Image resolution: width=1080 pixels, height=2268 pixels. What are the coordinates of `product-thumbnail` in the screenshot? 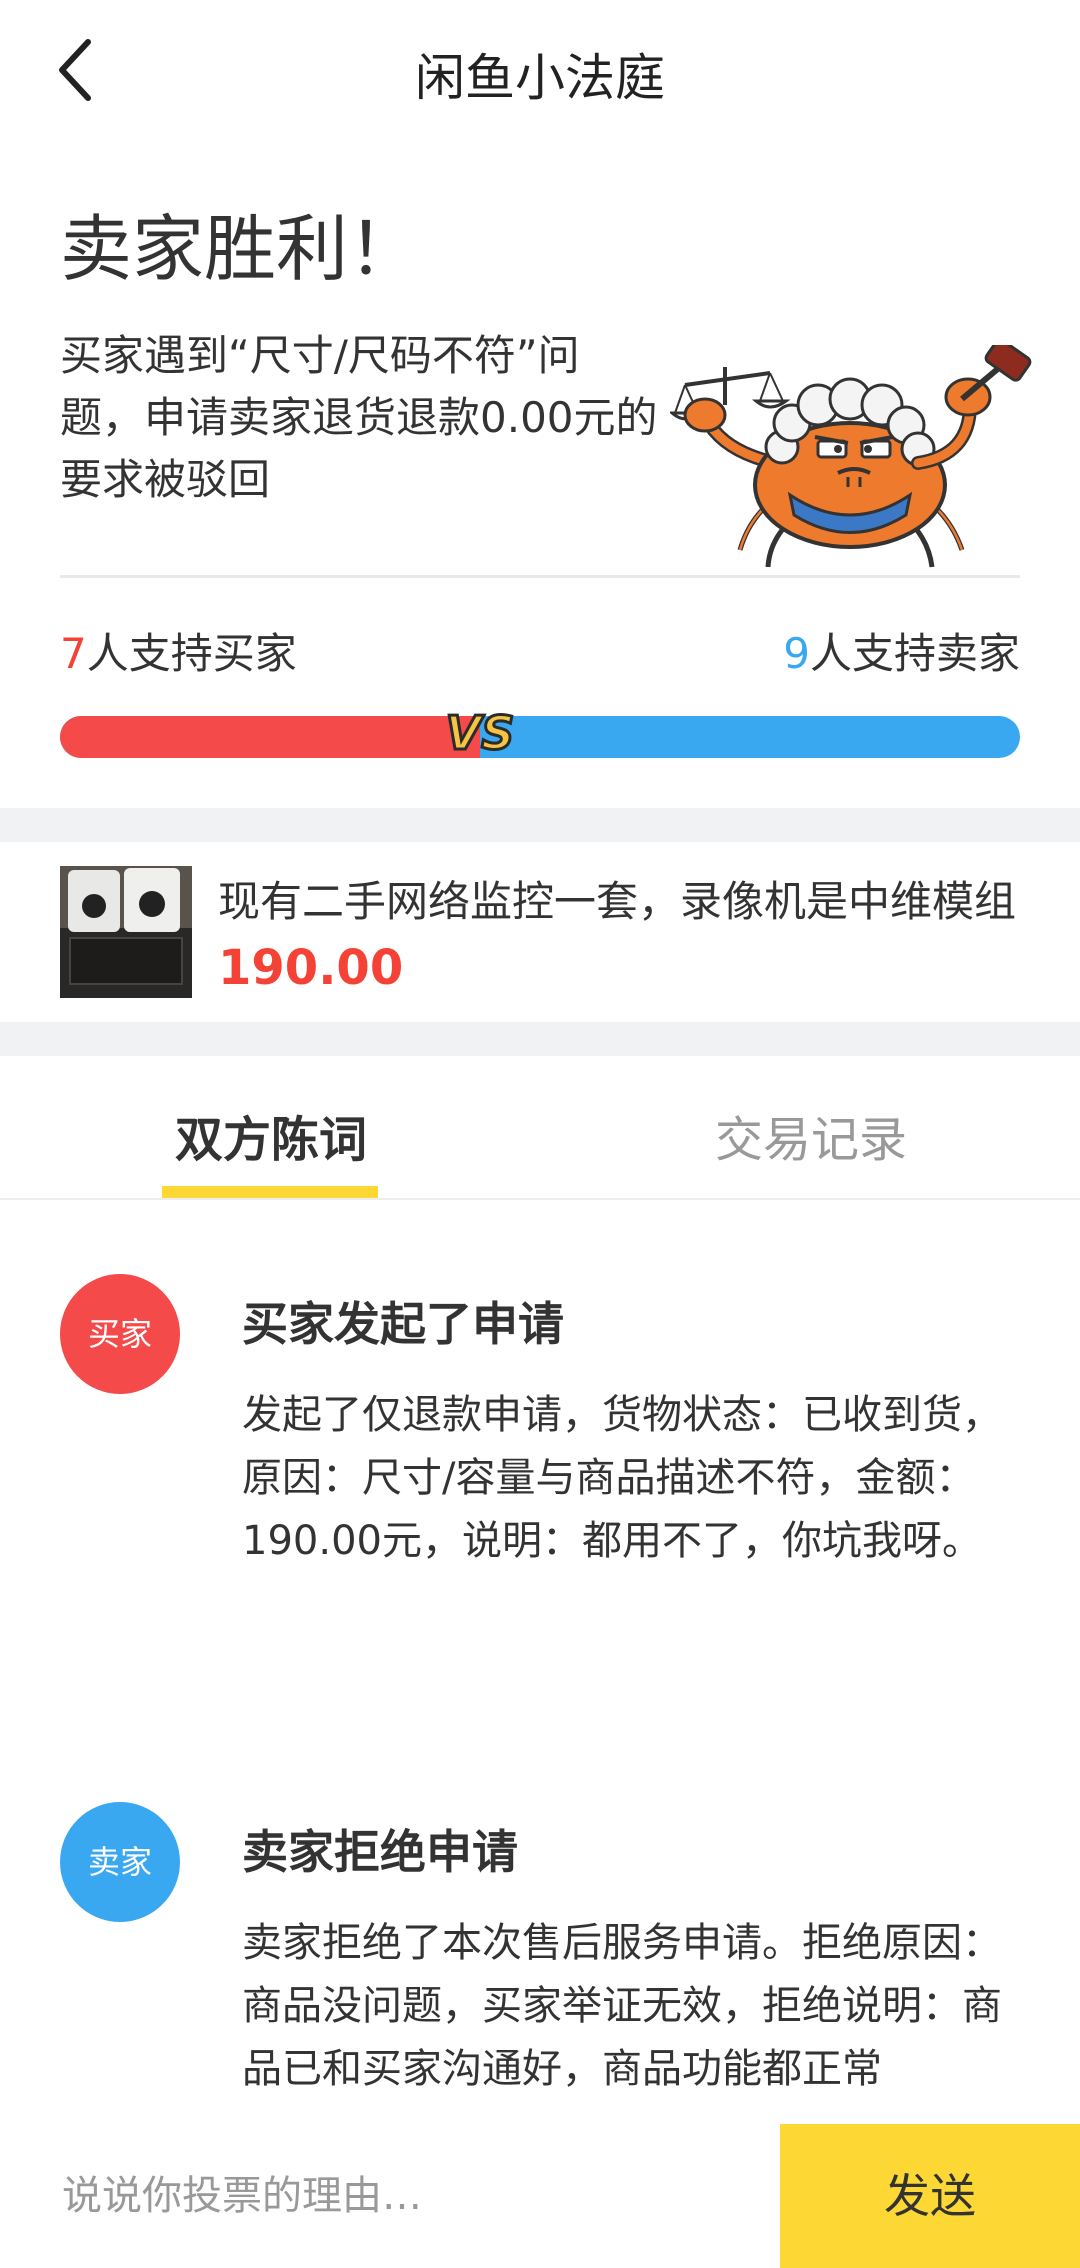 It's located at (126, 932).